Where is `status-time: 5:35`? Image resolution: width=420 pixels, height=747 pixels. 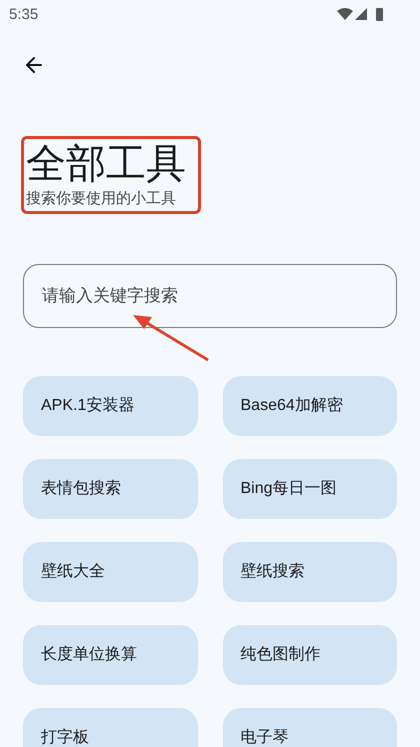 status-time: 5:35 is located at coordinates (23, 14).